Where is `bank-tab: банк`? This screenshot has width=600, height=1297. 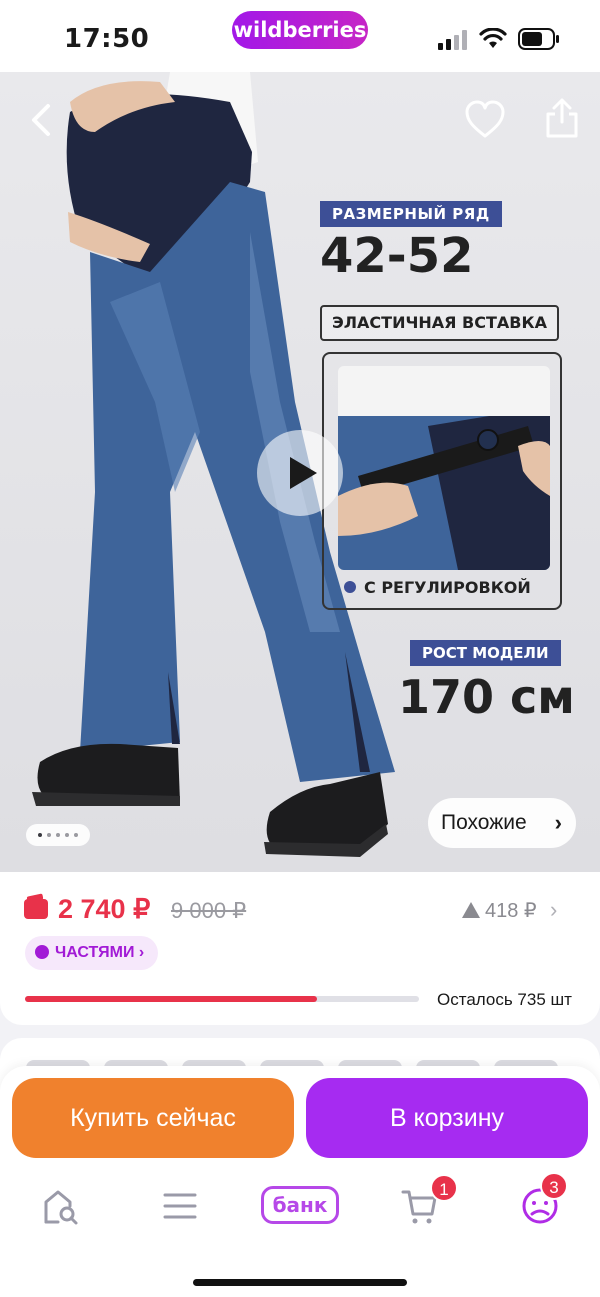 bank-tab: банк is located at coordinates (300, 1205).